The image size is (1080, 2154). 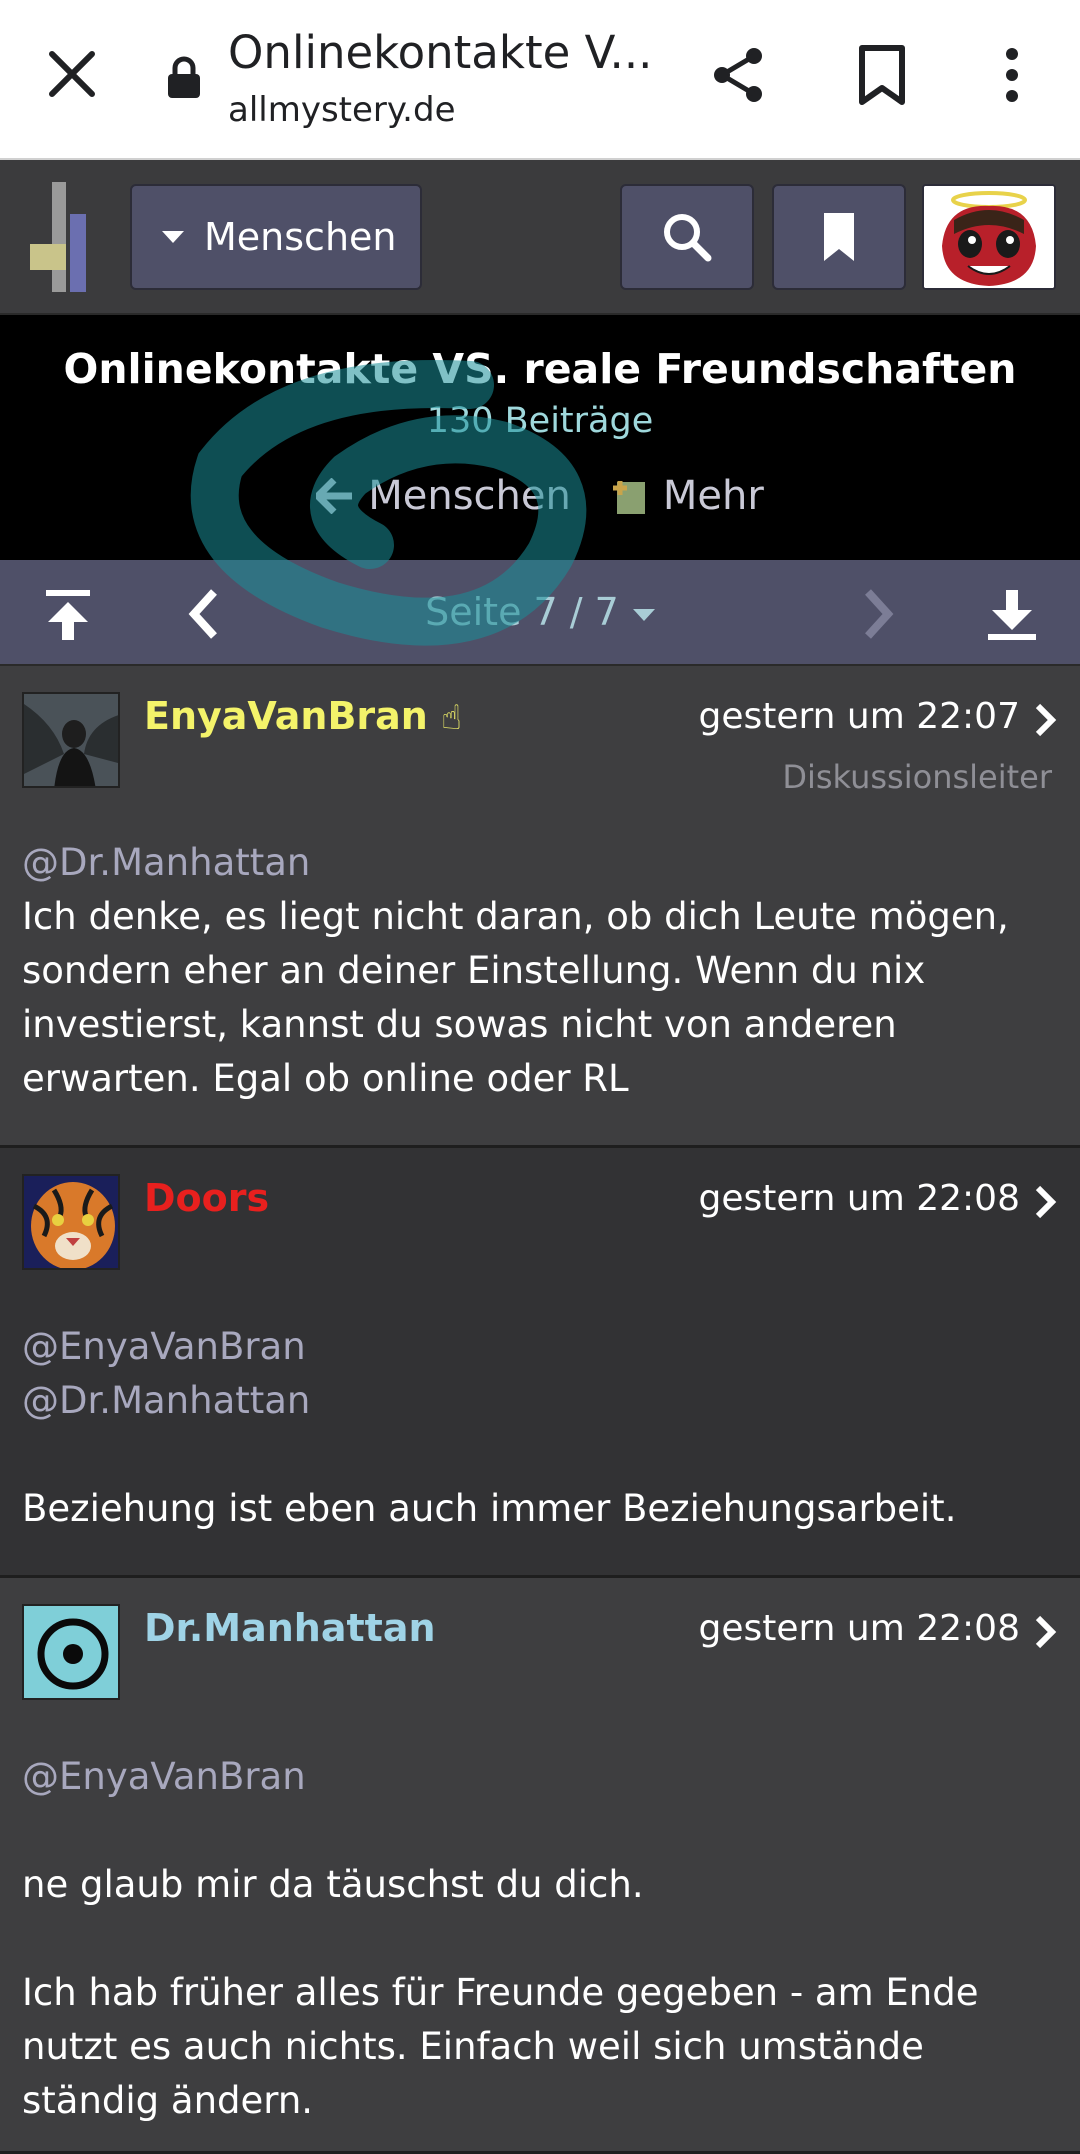 What do you see at coordinates (184, 77) in the screenshot?
I see `lock-icon` at bounding box center [184, 77].